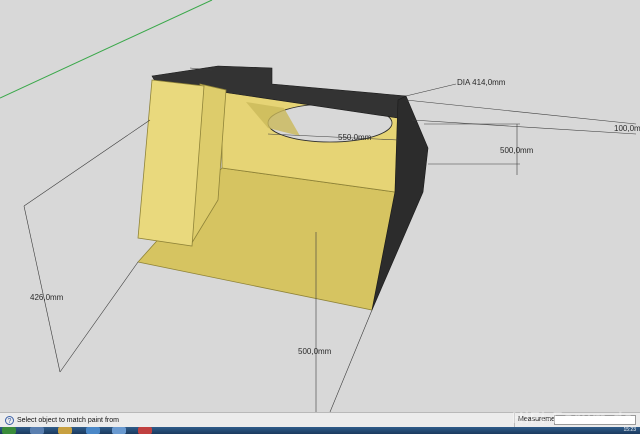  Describe the element at coordinates (68, 420) in the screenshot. I see `status-hint: Select object to match paint from` at that location.